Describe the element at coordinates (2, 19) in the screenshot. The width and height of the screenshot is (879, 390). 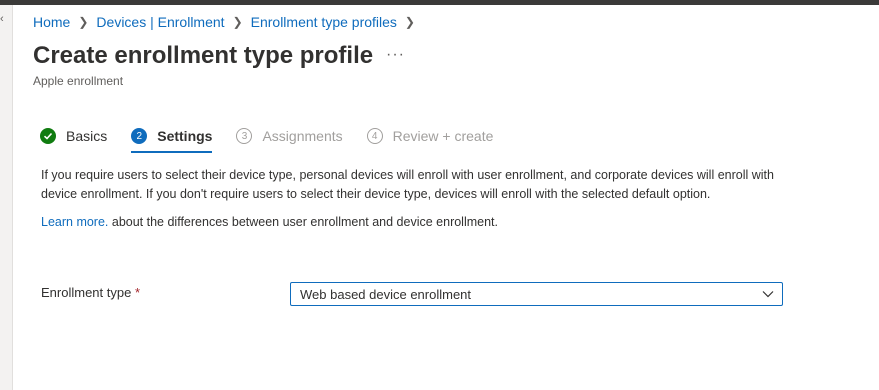
I see `chevron-left-icon: ‹` at that location.